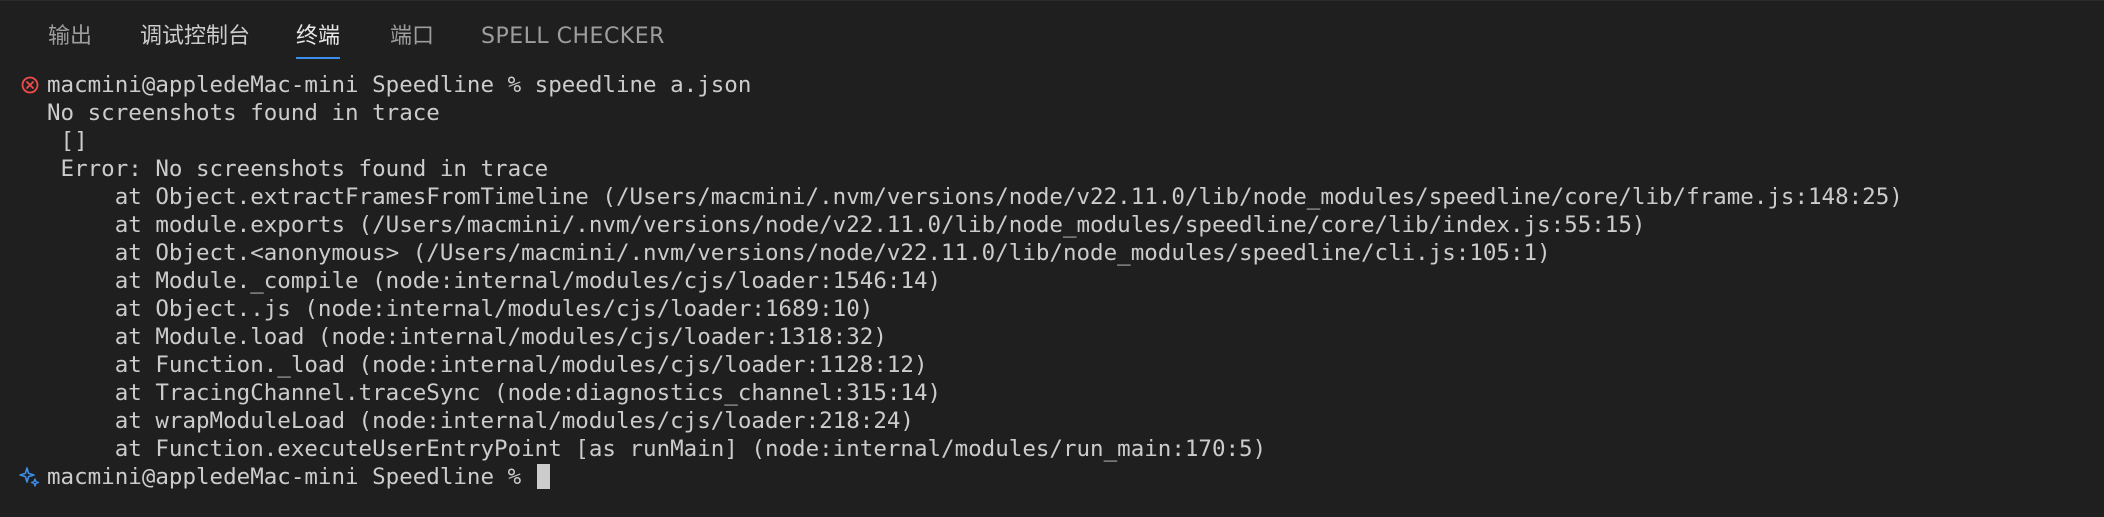  I want to click on active-tab-indicator, so click(318, 58).